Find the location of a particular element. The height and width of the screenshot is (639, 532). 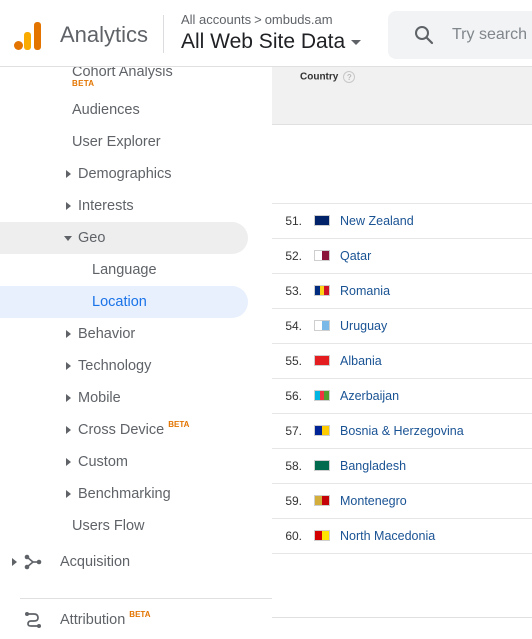

nav-label: Benchmarking is located at coordinates (124, 494).